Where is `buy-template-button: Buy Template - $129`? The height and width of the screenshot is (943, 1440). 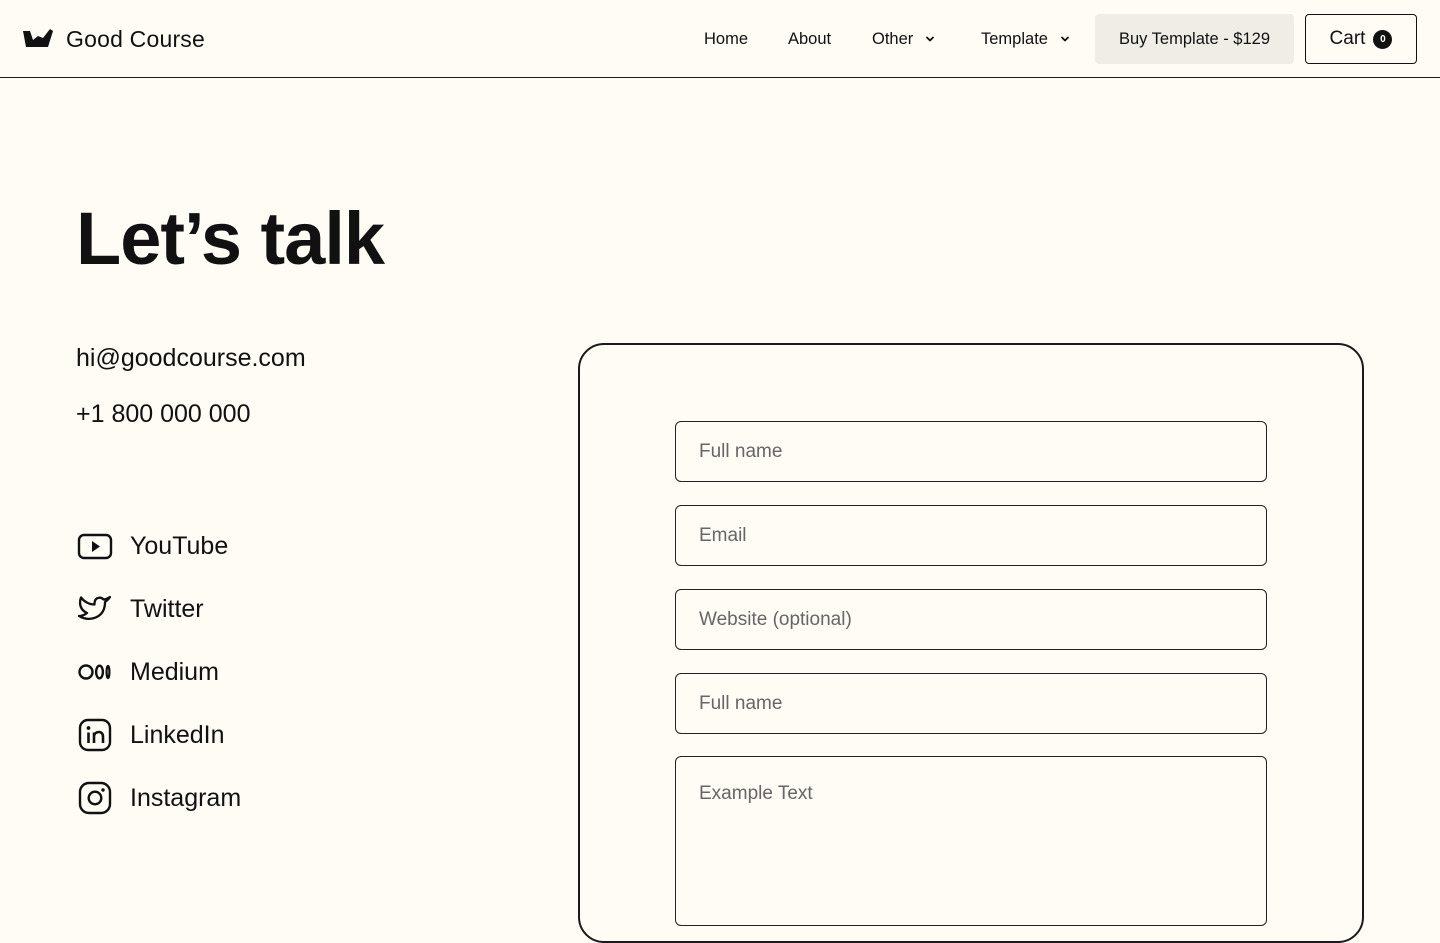 buy-template-button: Buy Template - $129 is located at coordinates (1194, 39).